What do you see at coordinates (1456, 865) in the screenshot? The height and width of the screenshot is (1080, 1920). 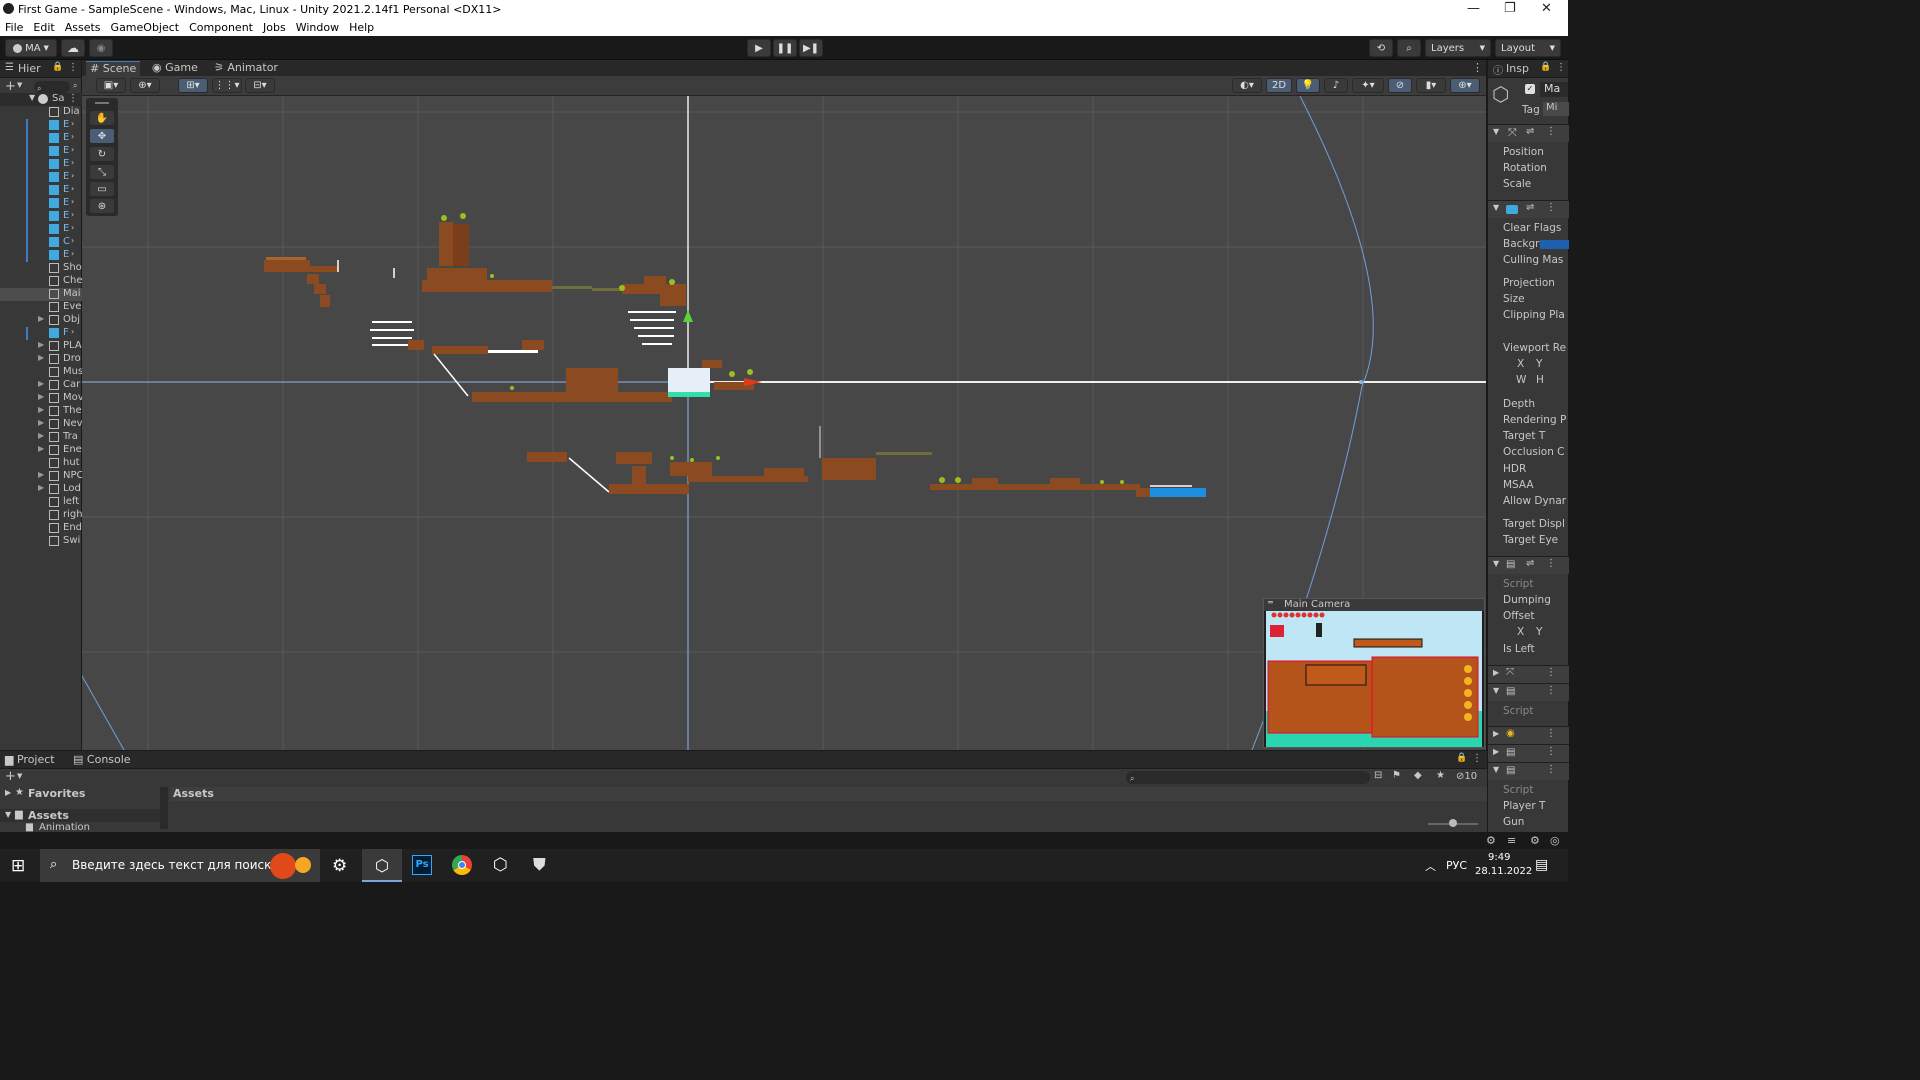 I see `language-indicator: РУС` at bounding box center [1456, 865].